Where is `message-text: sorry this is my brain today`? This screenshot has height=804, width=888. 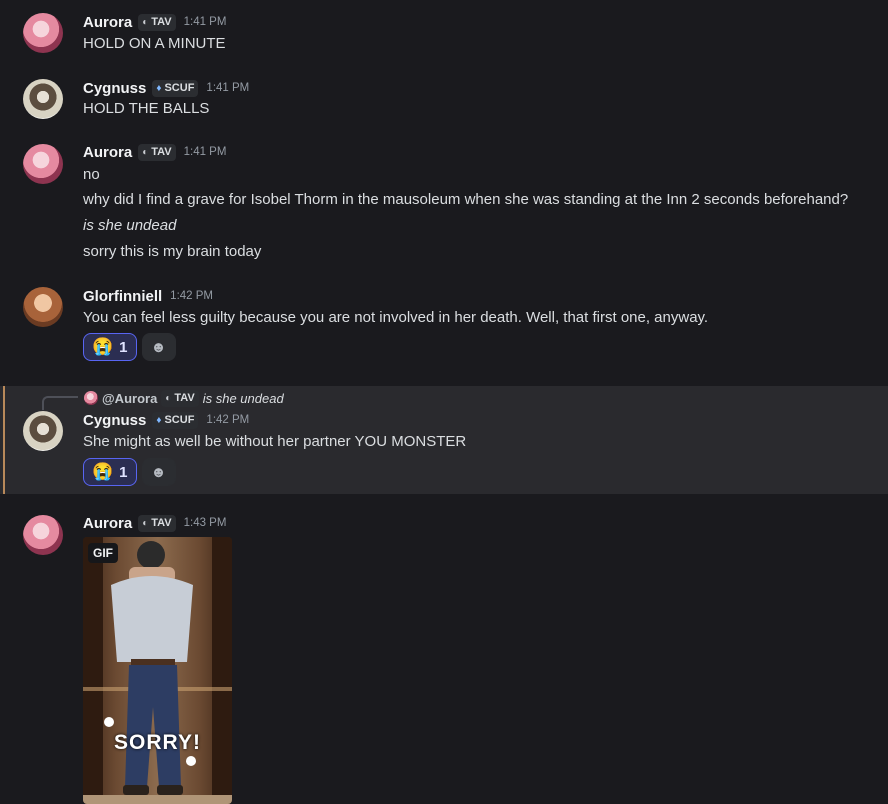
message-text: sorry this is my brain today is located at coordinates (172, 251).